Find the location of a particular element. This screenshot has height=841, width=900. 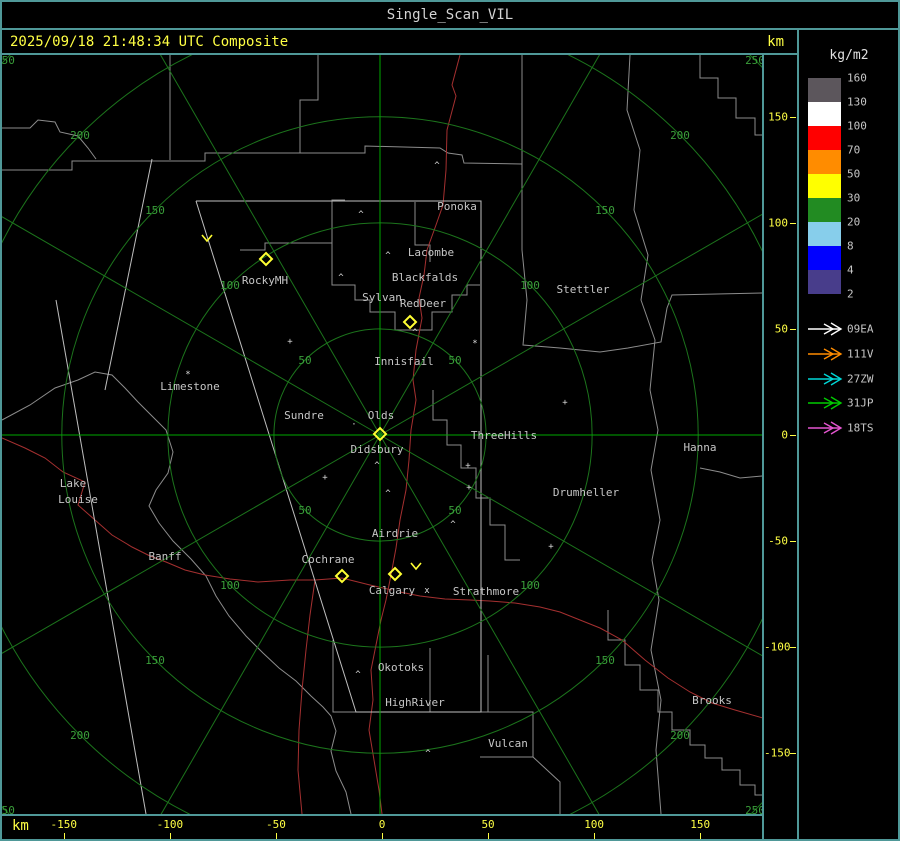

city-label: Lacombe is located at coordinates (431, 252).